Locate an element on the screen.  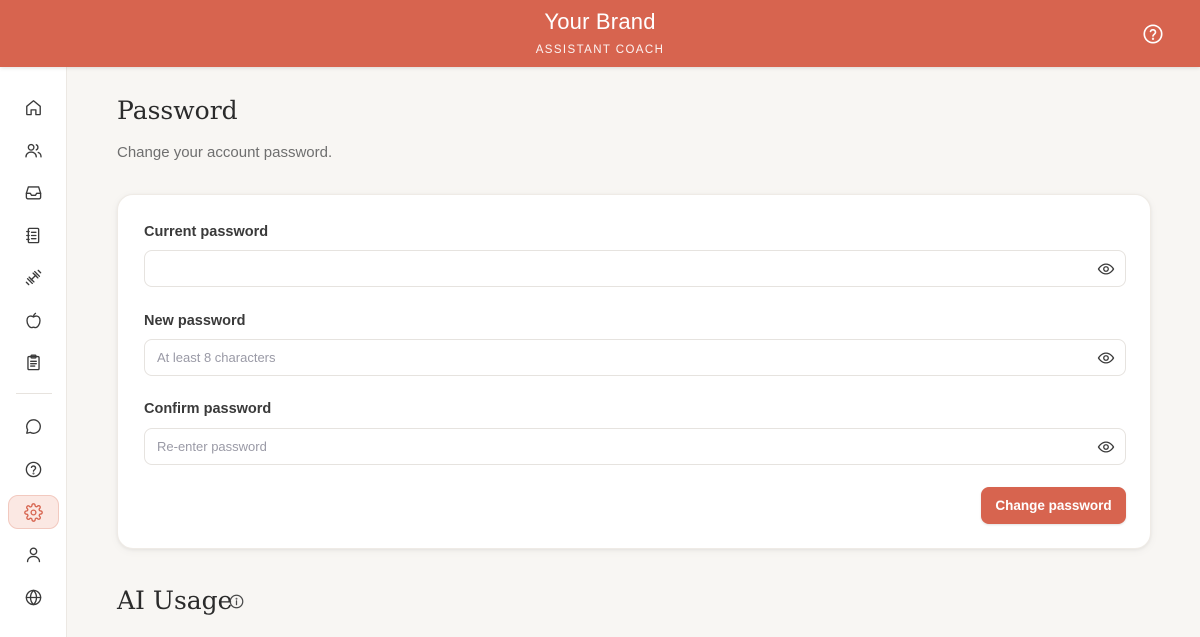
current-password-label: Current password is located at coordinates (206, 232).